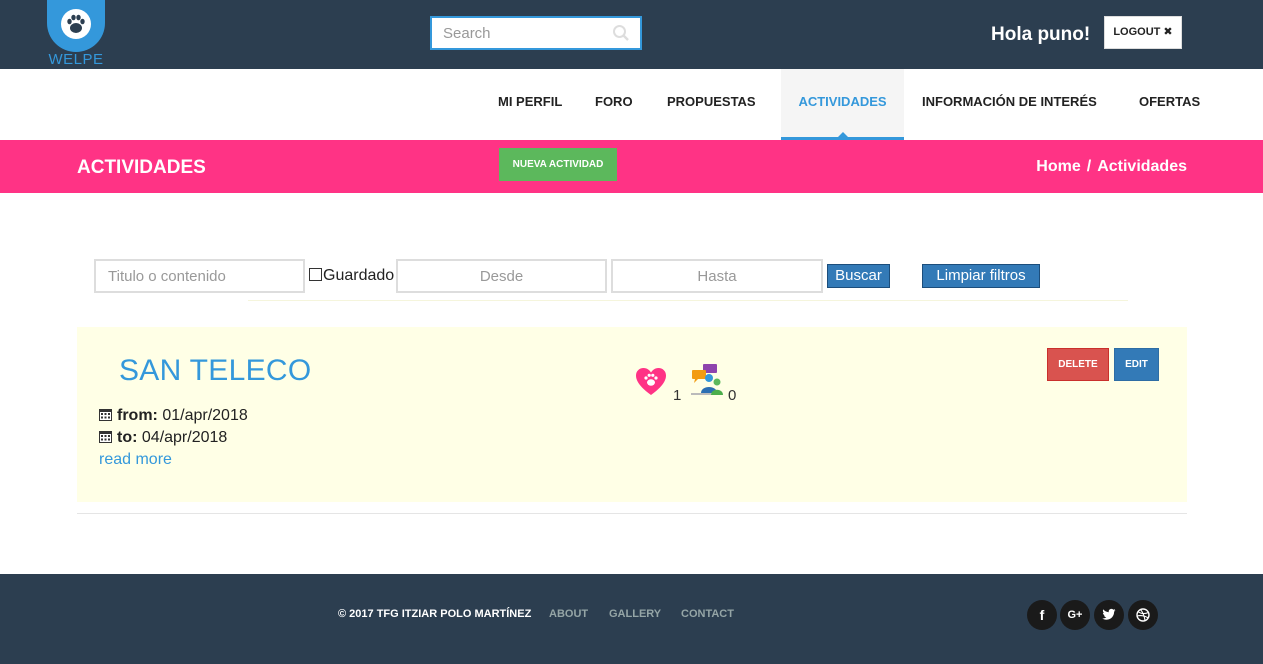 This screenshot has width=1263, height=664. What do you see at coordinates (359, 275) in the screenshot?
I see `saved-checkbox-label: Guardado` at bounding box center [359, 275].